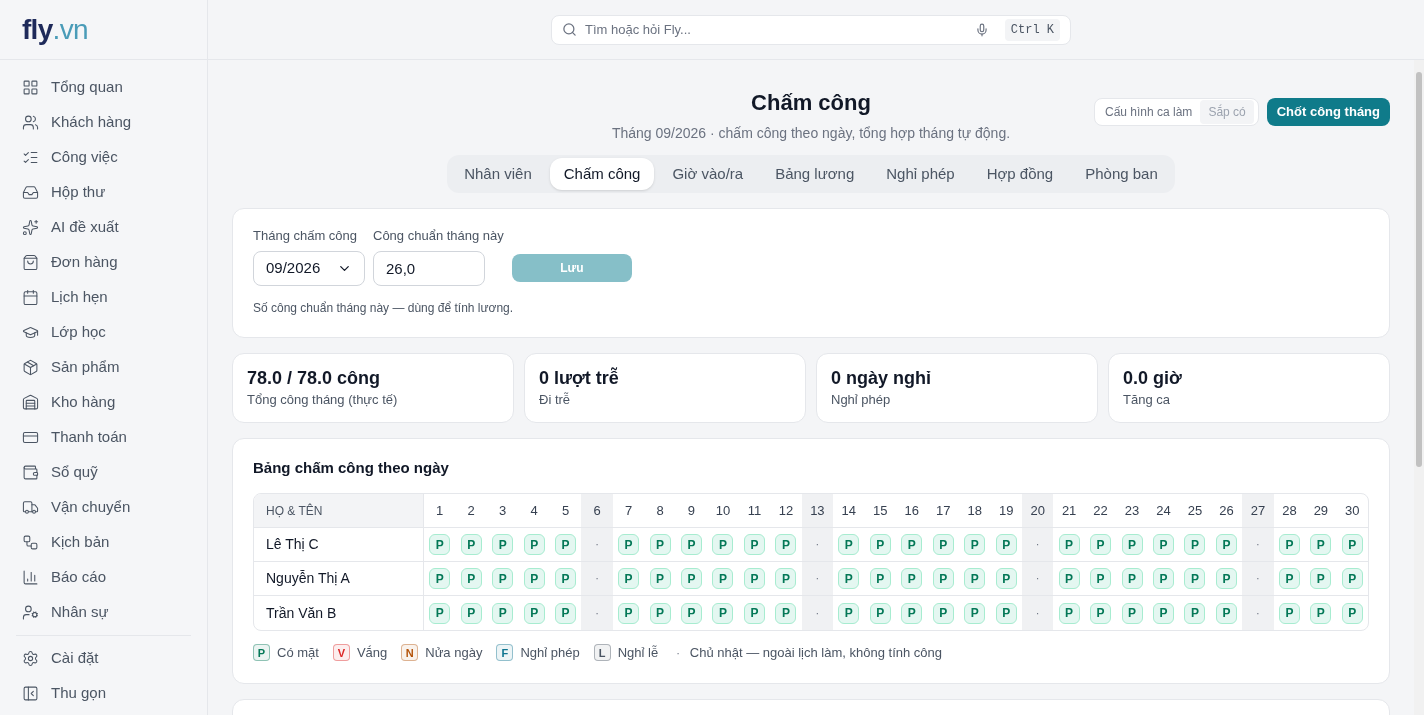 The image size is (1424, 715). Describe the element at coordinates (920, 174) in the screenshot. I see `tab: Nghỉ phép` at that location.